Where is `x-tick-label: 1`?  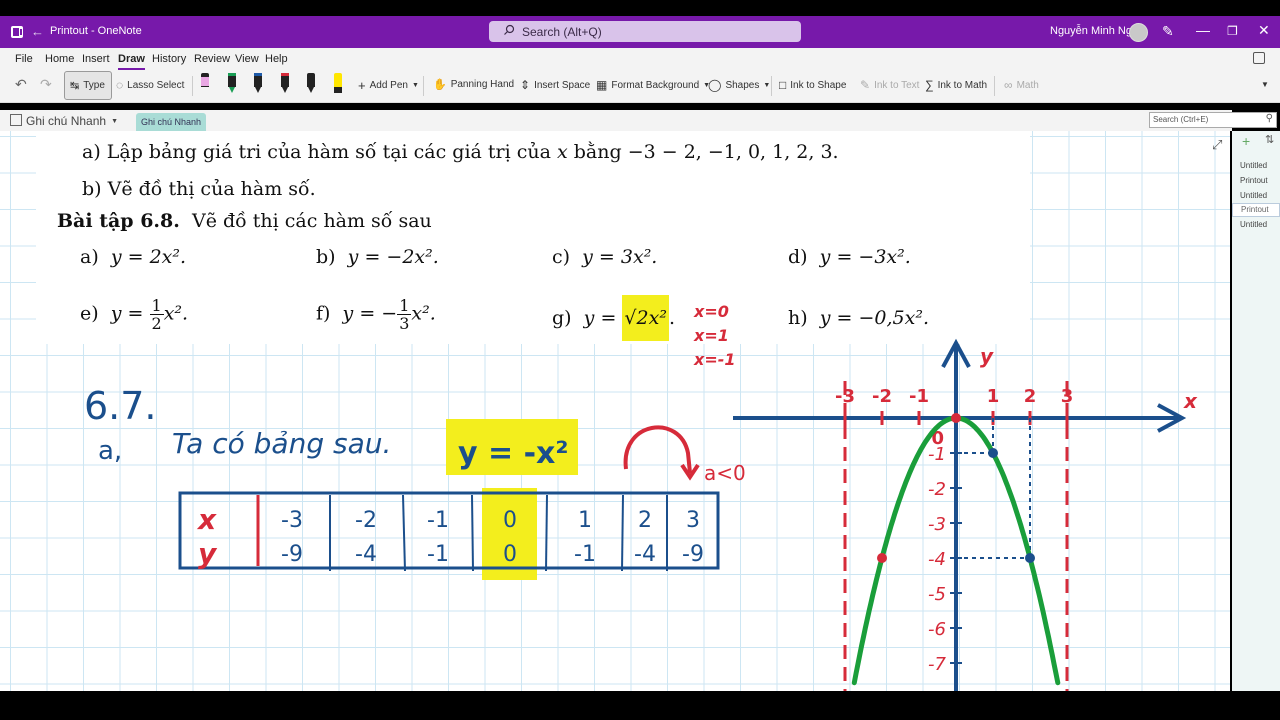
x-tick-label: 1 is located at coordinates (993, 396).